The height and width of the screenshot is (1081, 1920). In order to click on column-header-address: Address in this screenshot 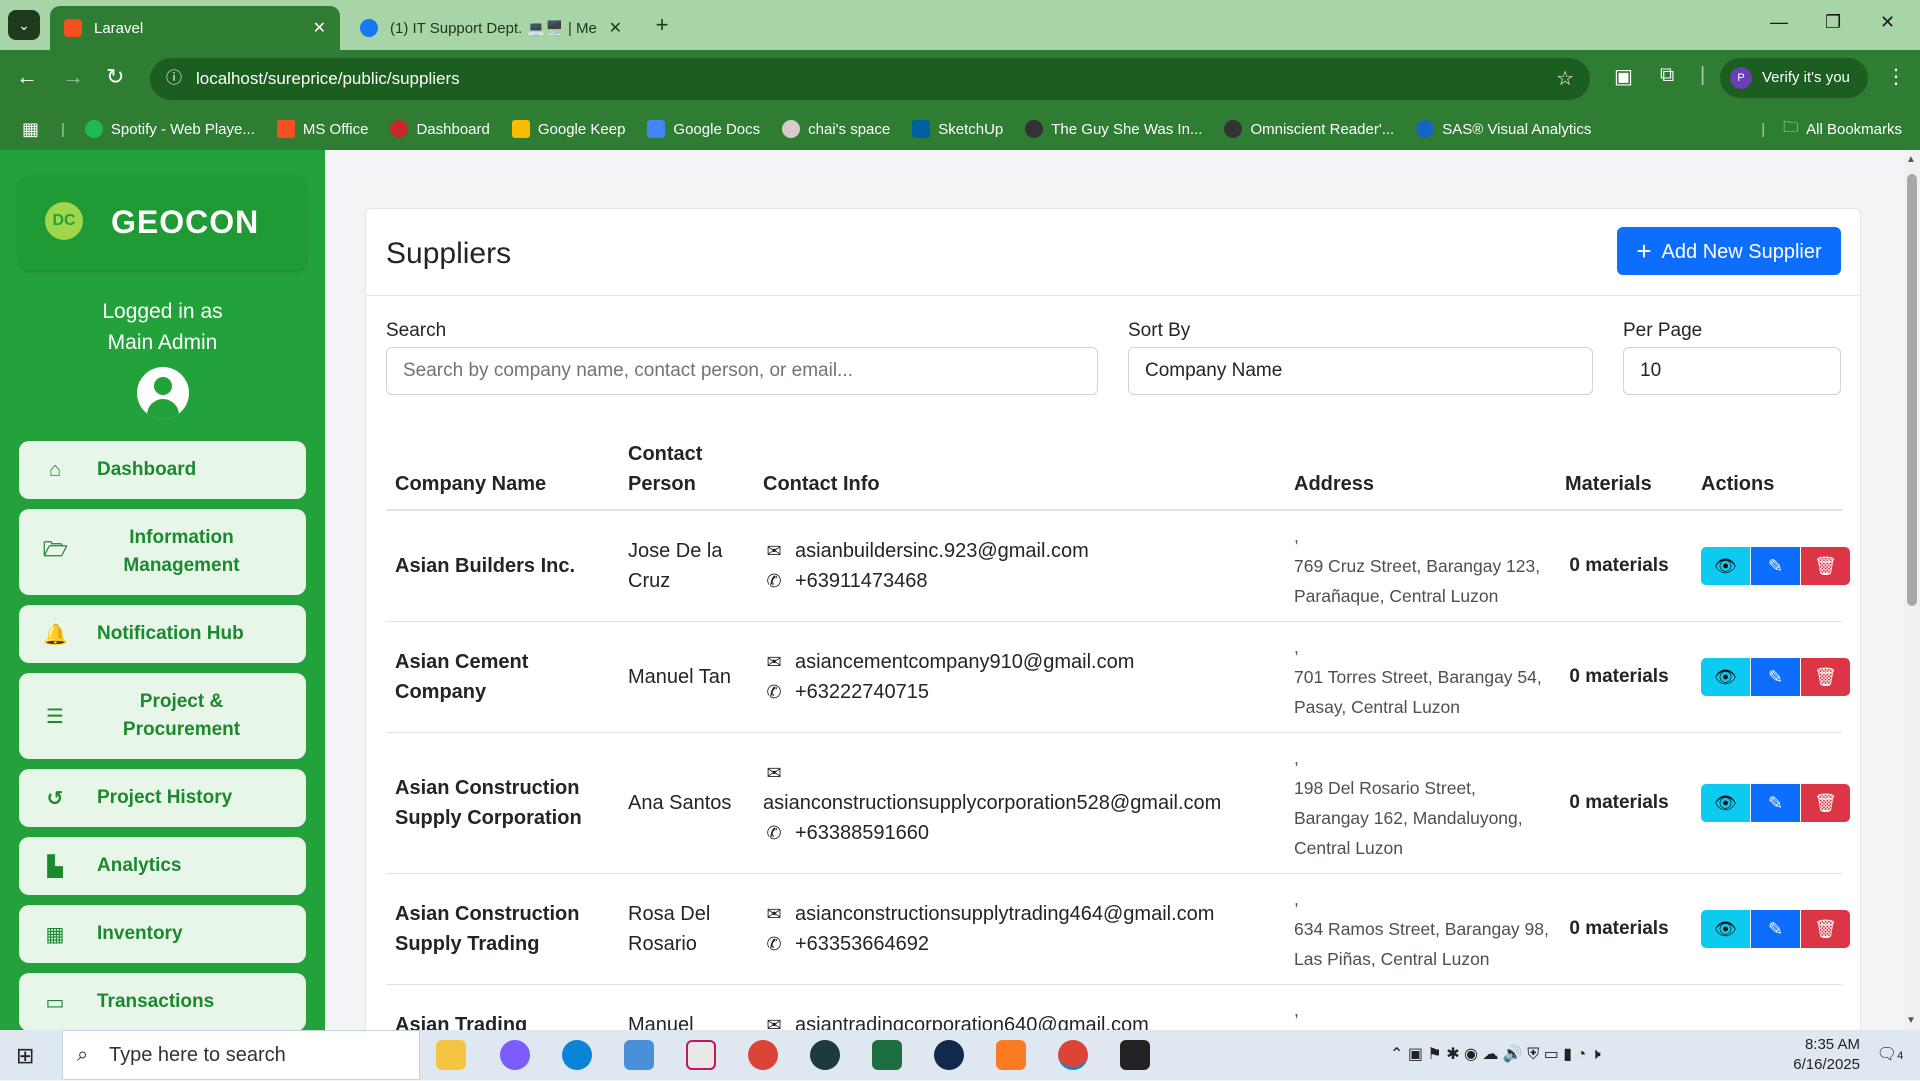, I will do `click(1334, 484)`.